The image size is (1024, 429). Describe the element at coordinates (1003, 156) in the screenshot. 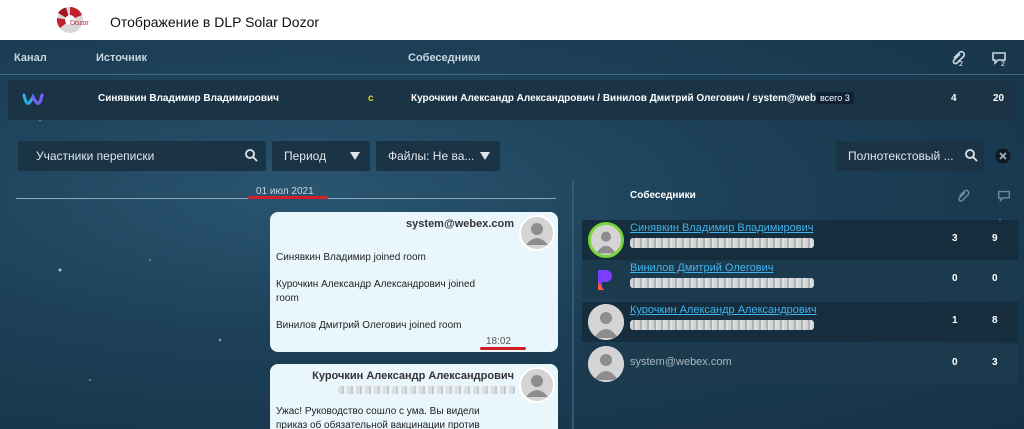

I see `clear-filters-icon` at that location.